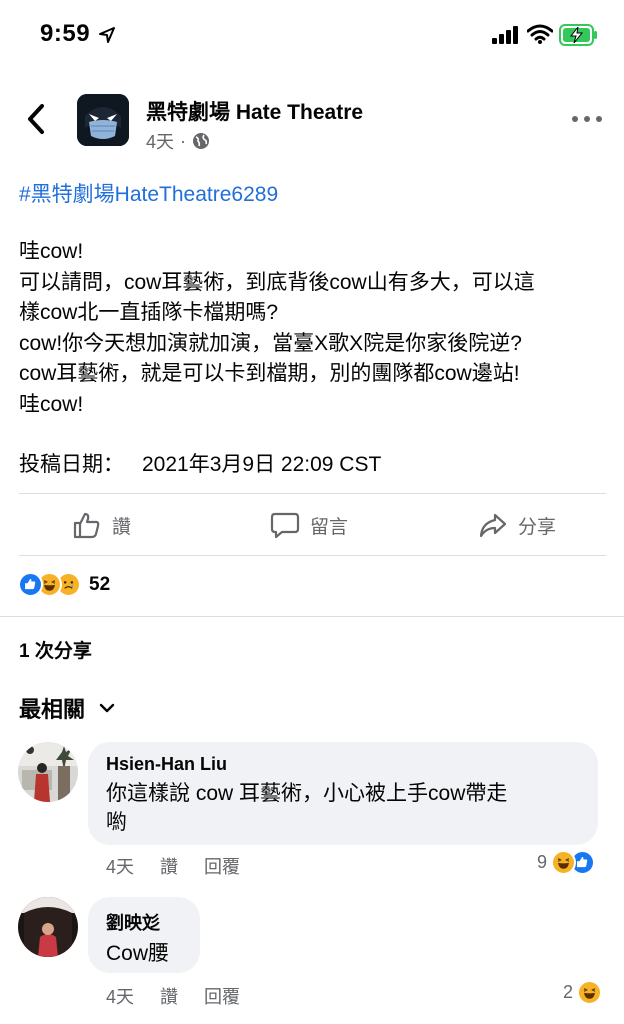 This screenshot has height=1024, width=624. Describe the element at coordinates (505, 35) in the screenshot. I see `cellular-signal-icon` at that location.